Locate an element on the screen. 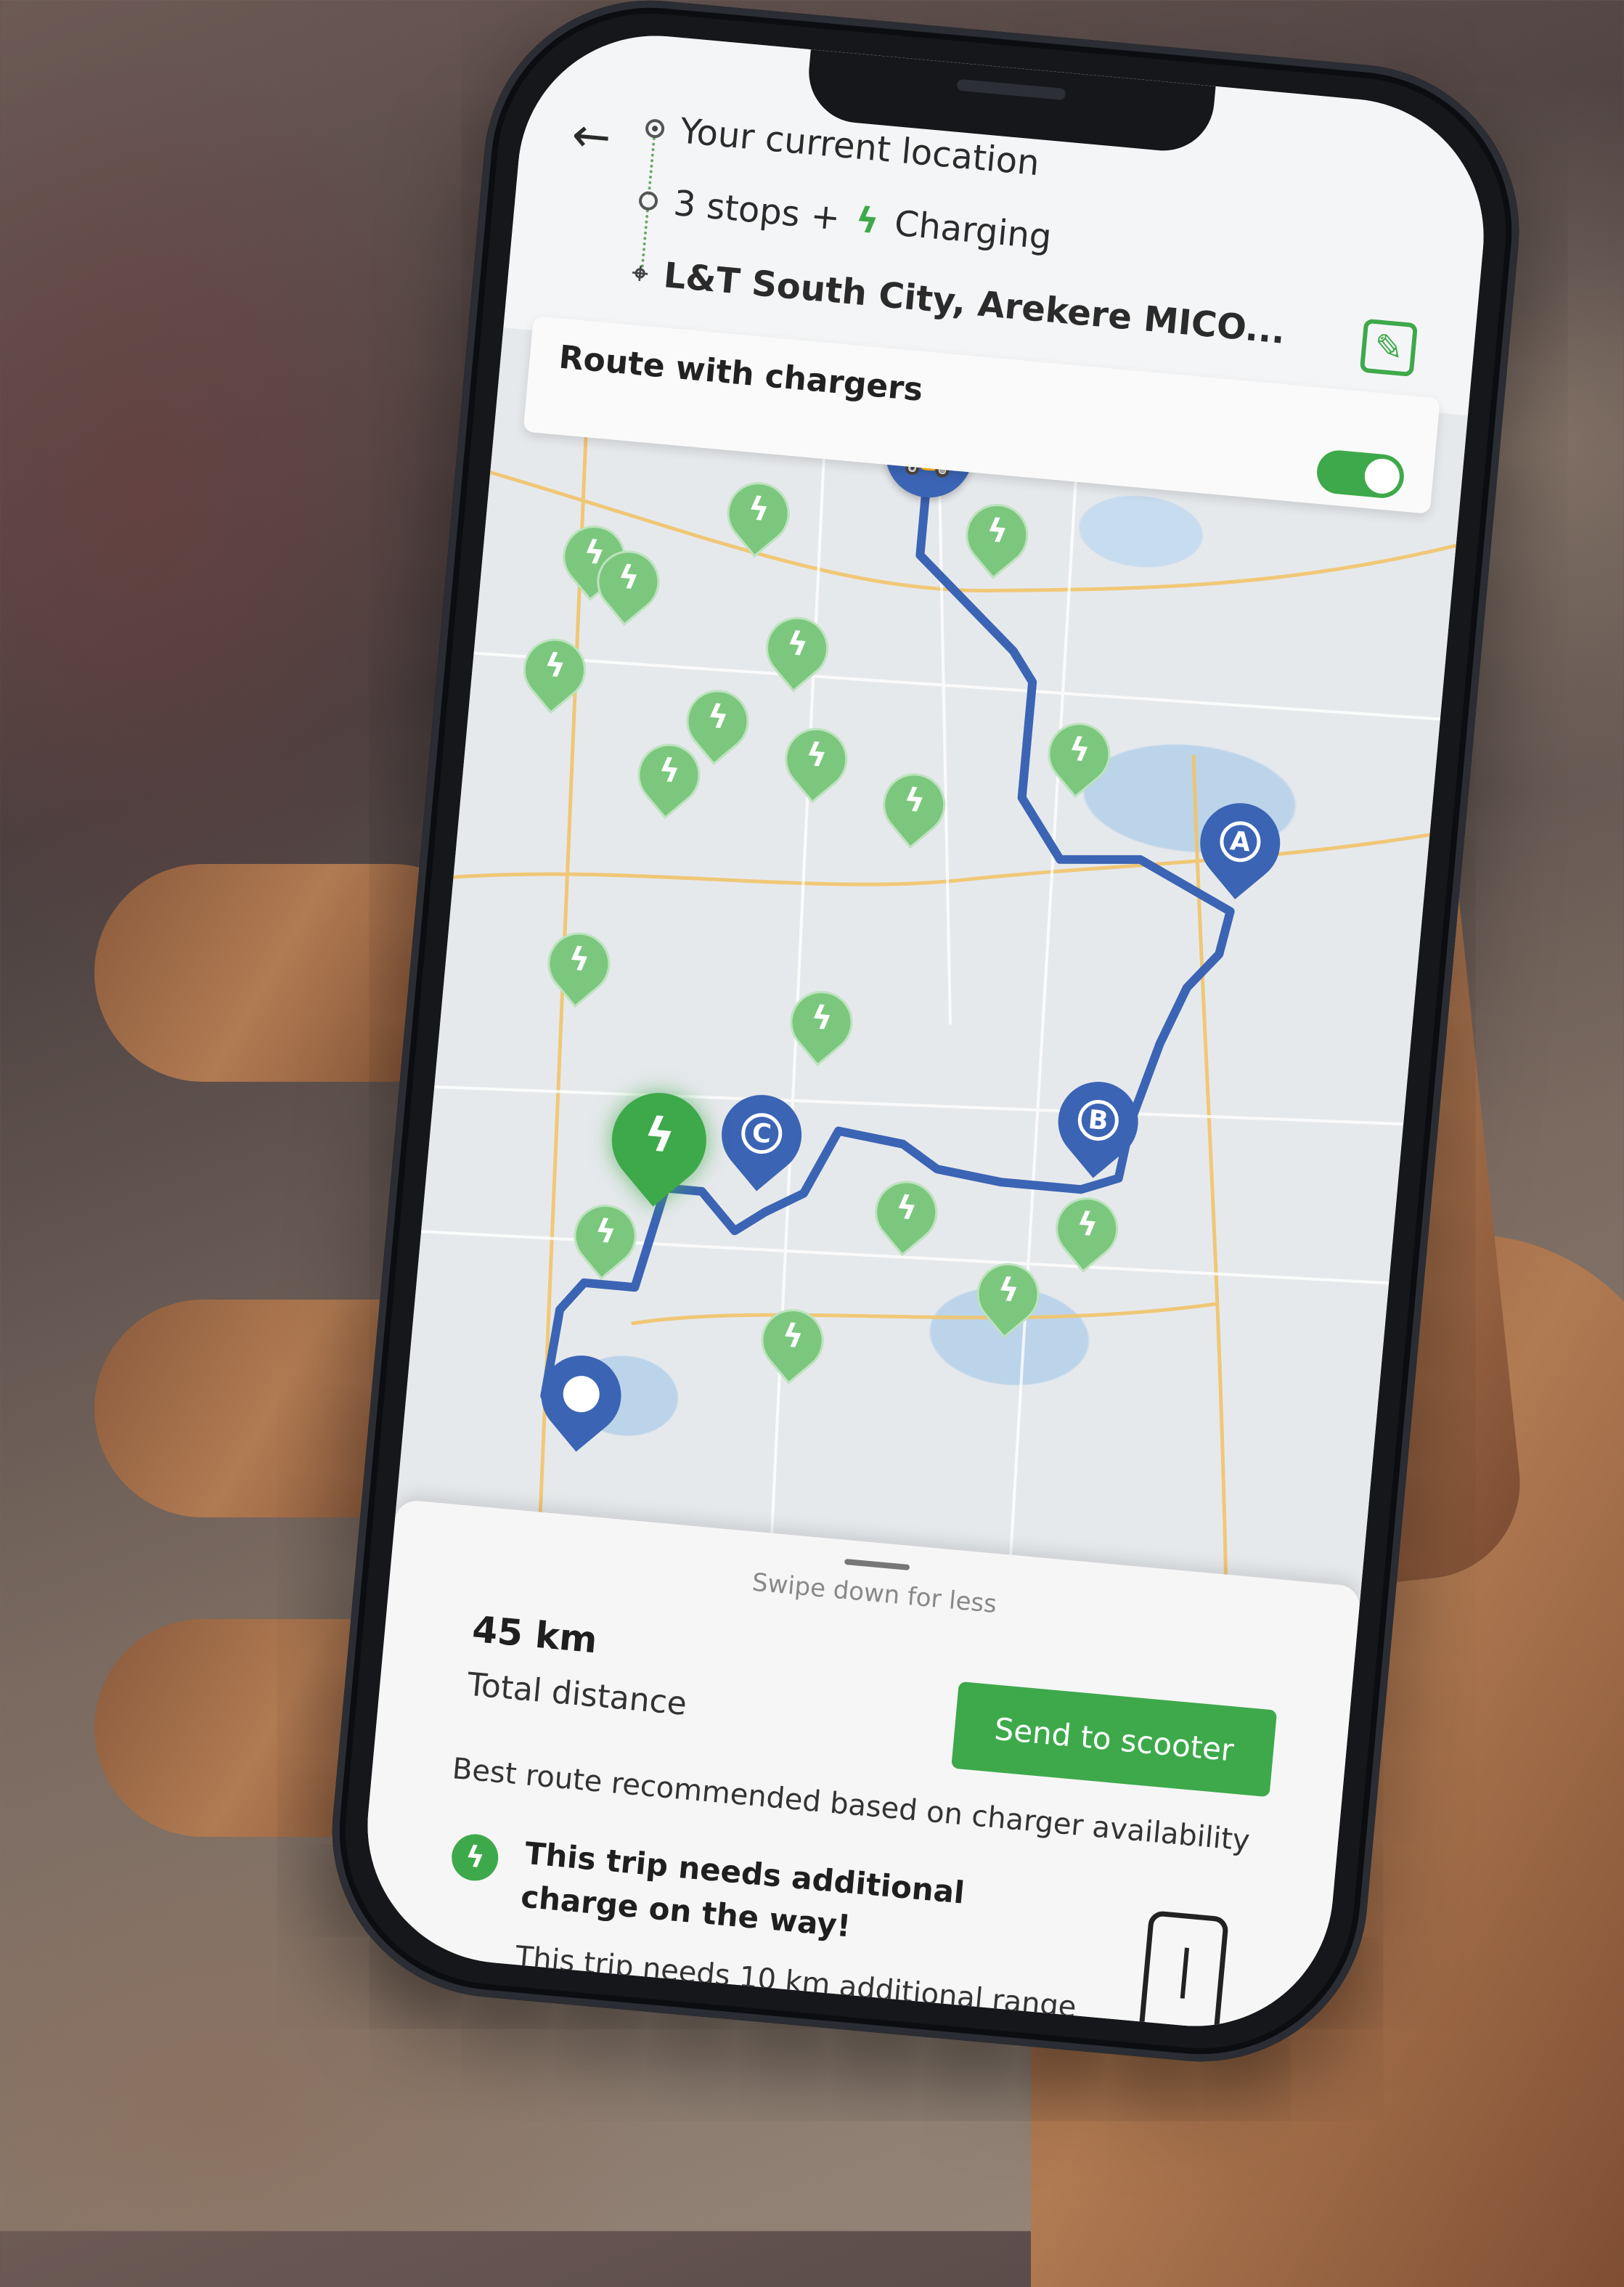 The width and height of the screenshot is (1624, 2287). selected-charger-pin: ϟ is located at coordinates (659, 1143).